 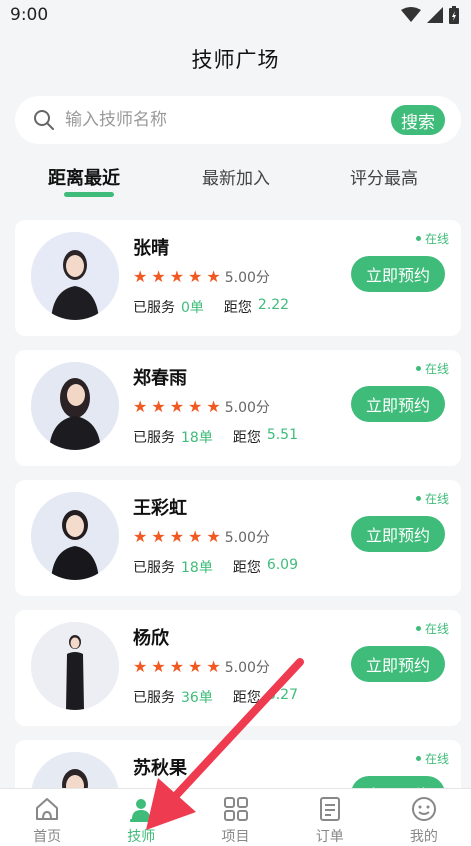 I want to click on bottom-nav: 首页 技师 项目 订单 我的, so click(x=235, y=817).